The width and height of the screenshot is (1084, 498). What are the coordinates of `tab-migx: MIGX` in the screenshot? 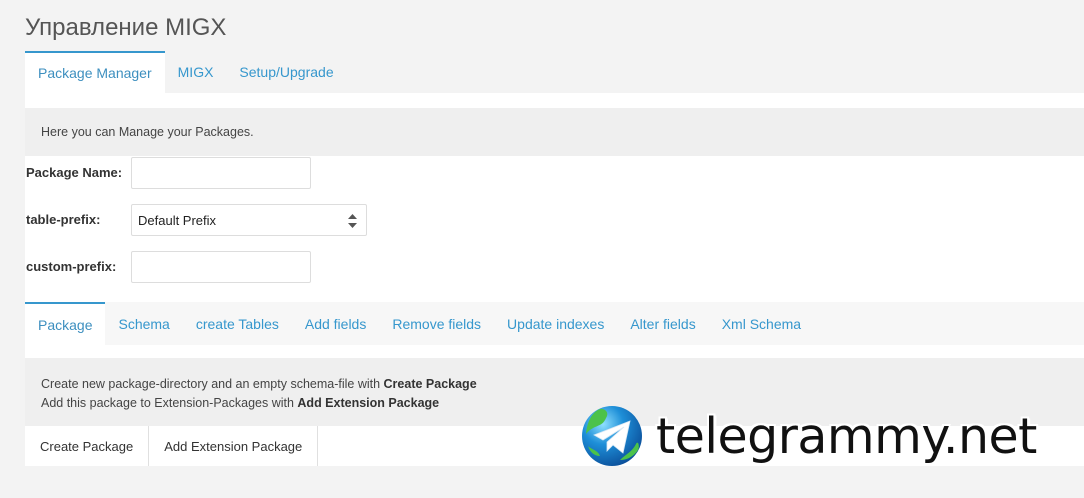 It's located at (196, 72).